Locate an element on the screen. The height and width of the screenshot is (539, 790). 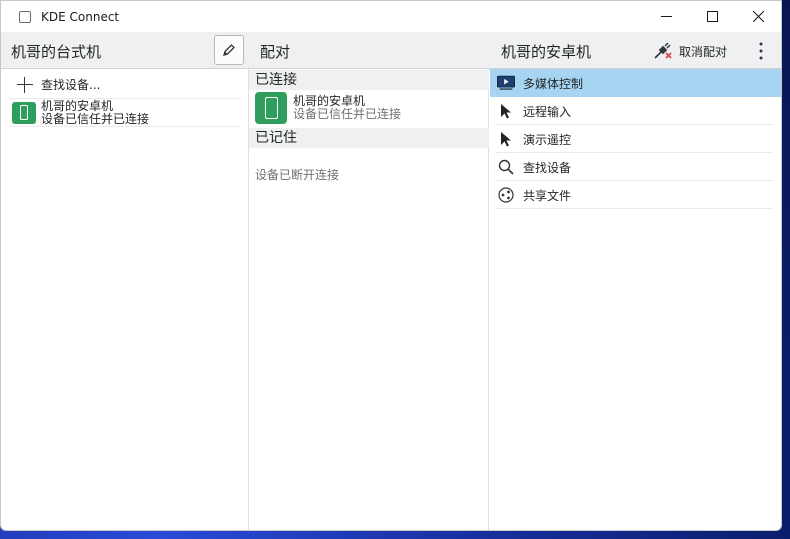
device-list-item: 机哥的安卓机 设备已信任并已连接 is located at coordinates (125, 113).